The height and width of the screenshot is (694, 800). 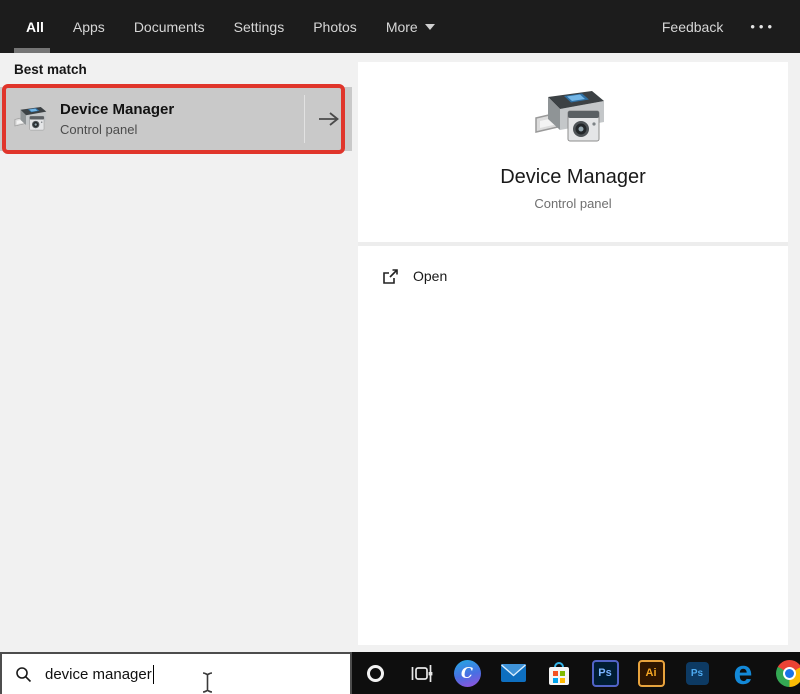 I want to click on cortana-app-button: C, so click(x=467, y=673).